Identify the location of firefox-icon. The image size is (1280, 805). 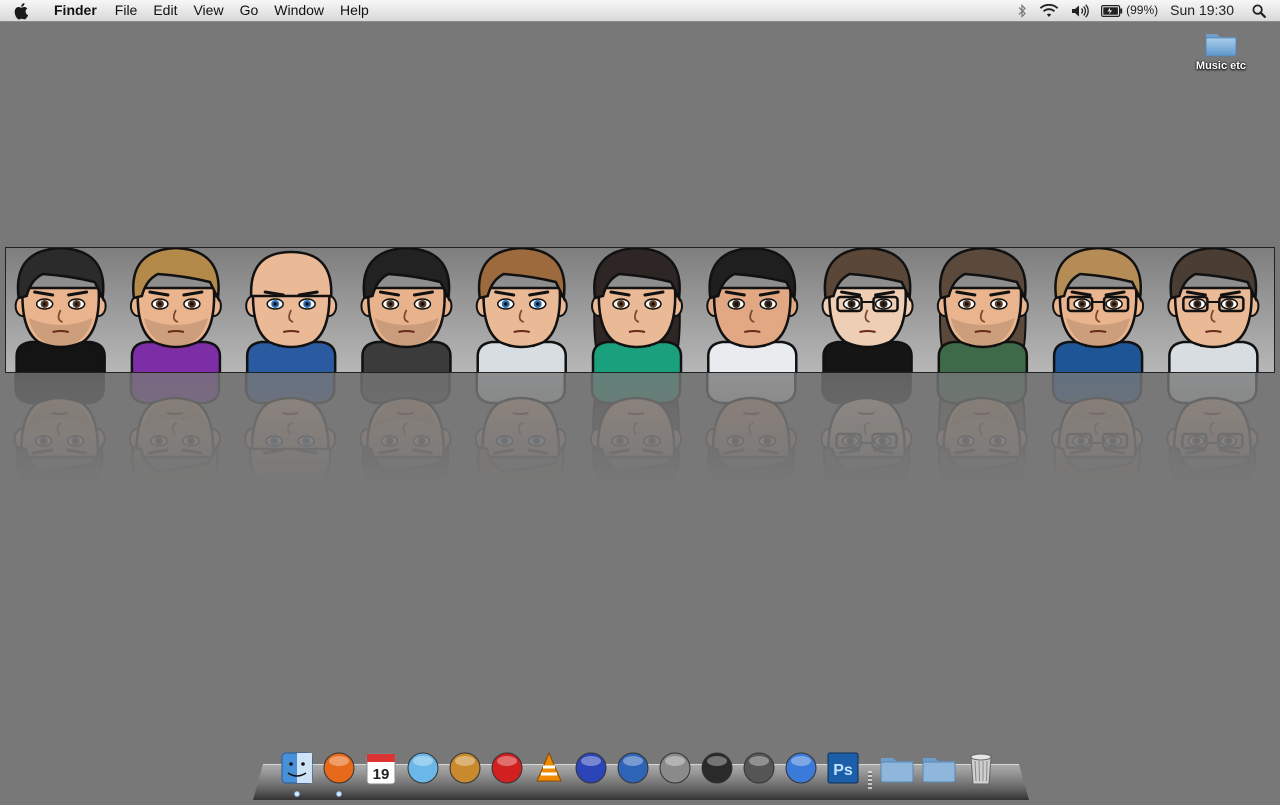
(339, 768).